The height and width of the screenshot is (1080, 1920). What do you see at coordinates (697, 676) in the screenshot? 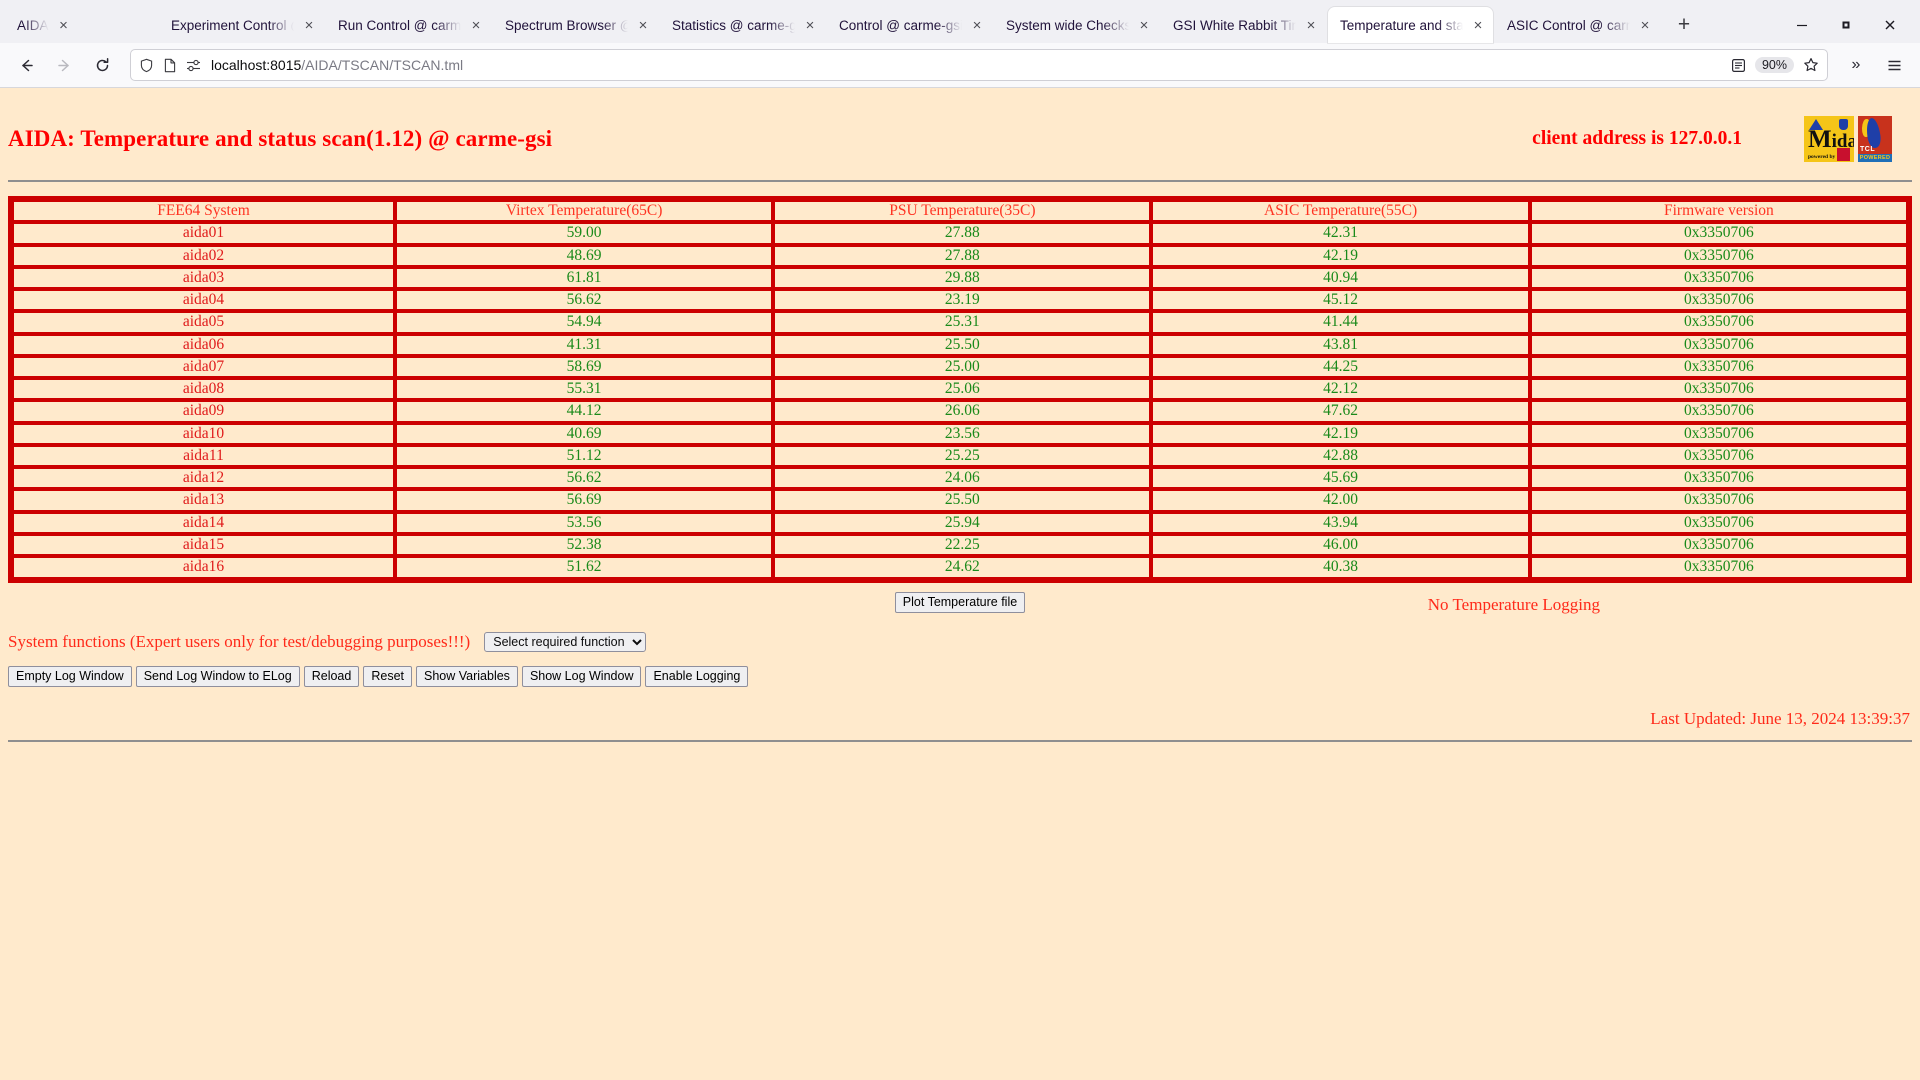
I see `enable-logging-button: Enable Logging` at bounding box center [697, 676].